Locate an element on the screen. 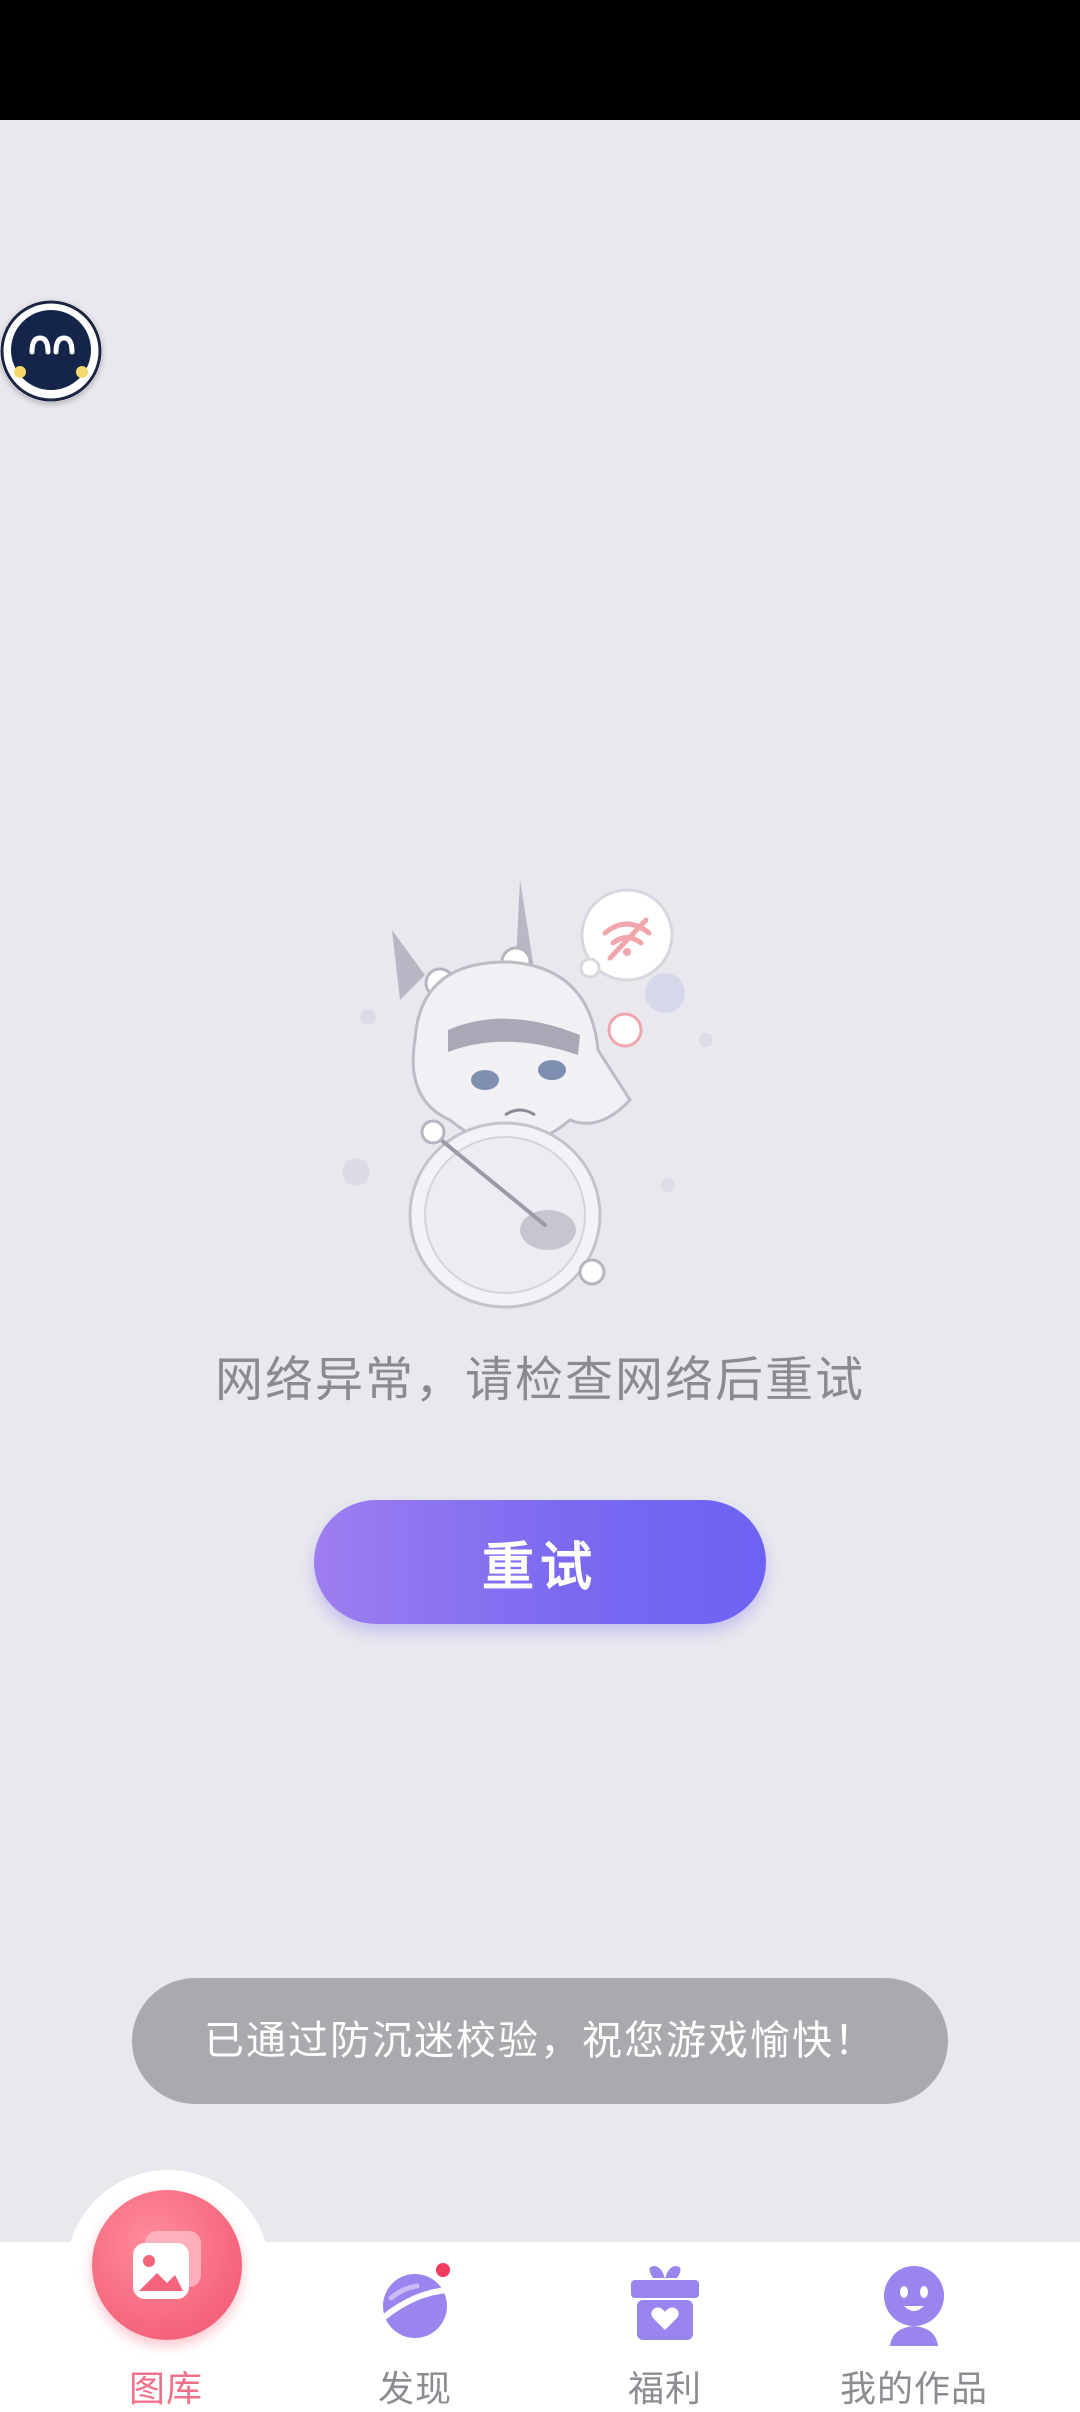  tab-welfare: 福利 is located at coordinates (665, 2327).